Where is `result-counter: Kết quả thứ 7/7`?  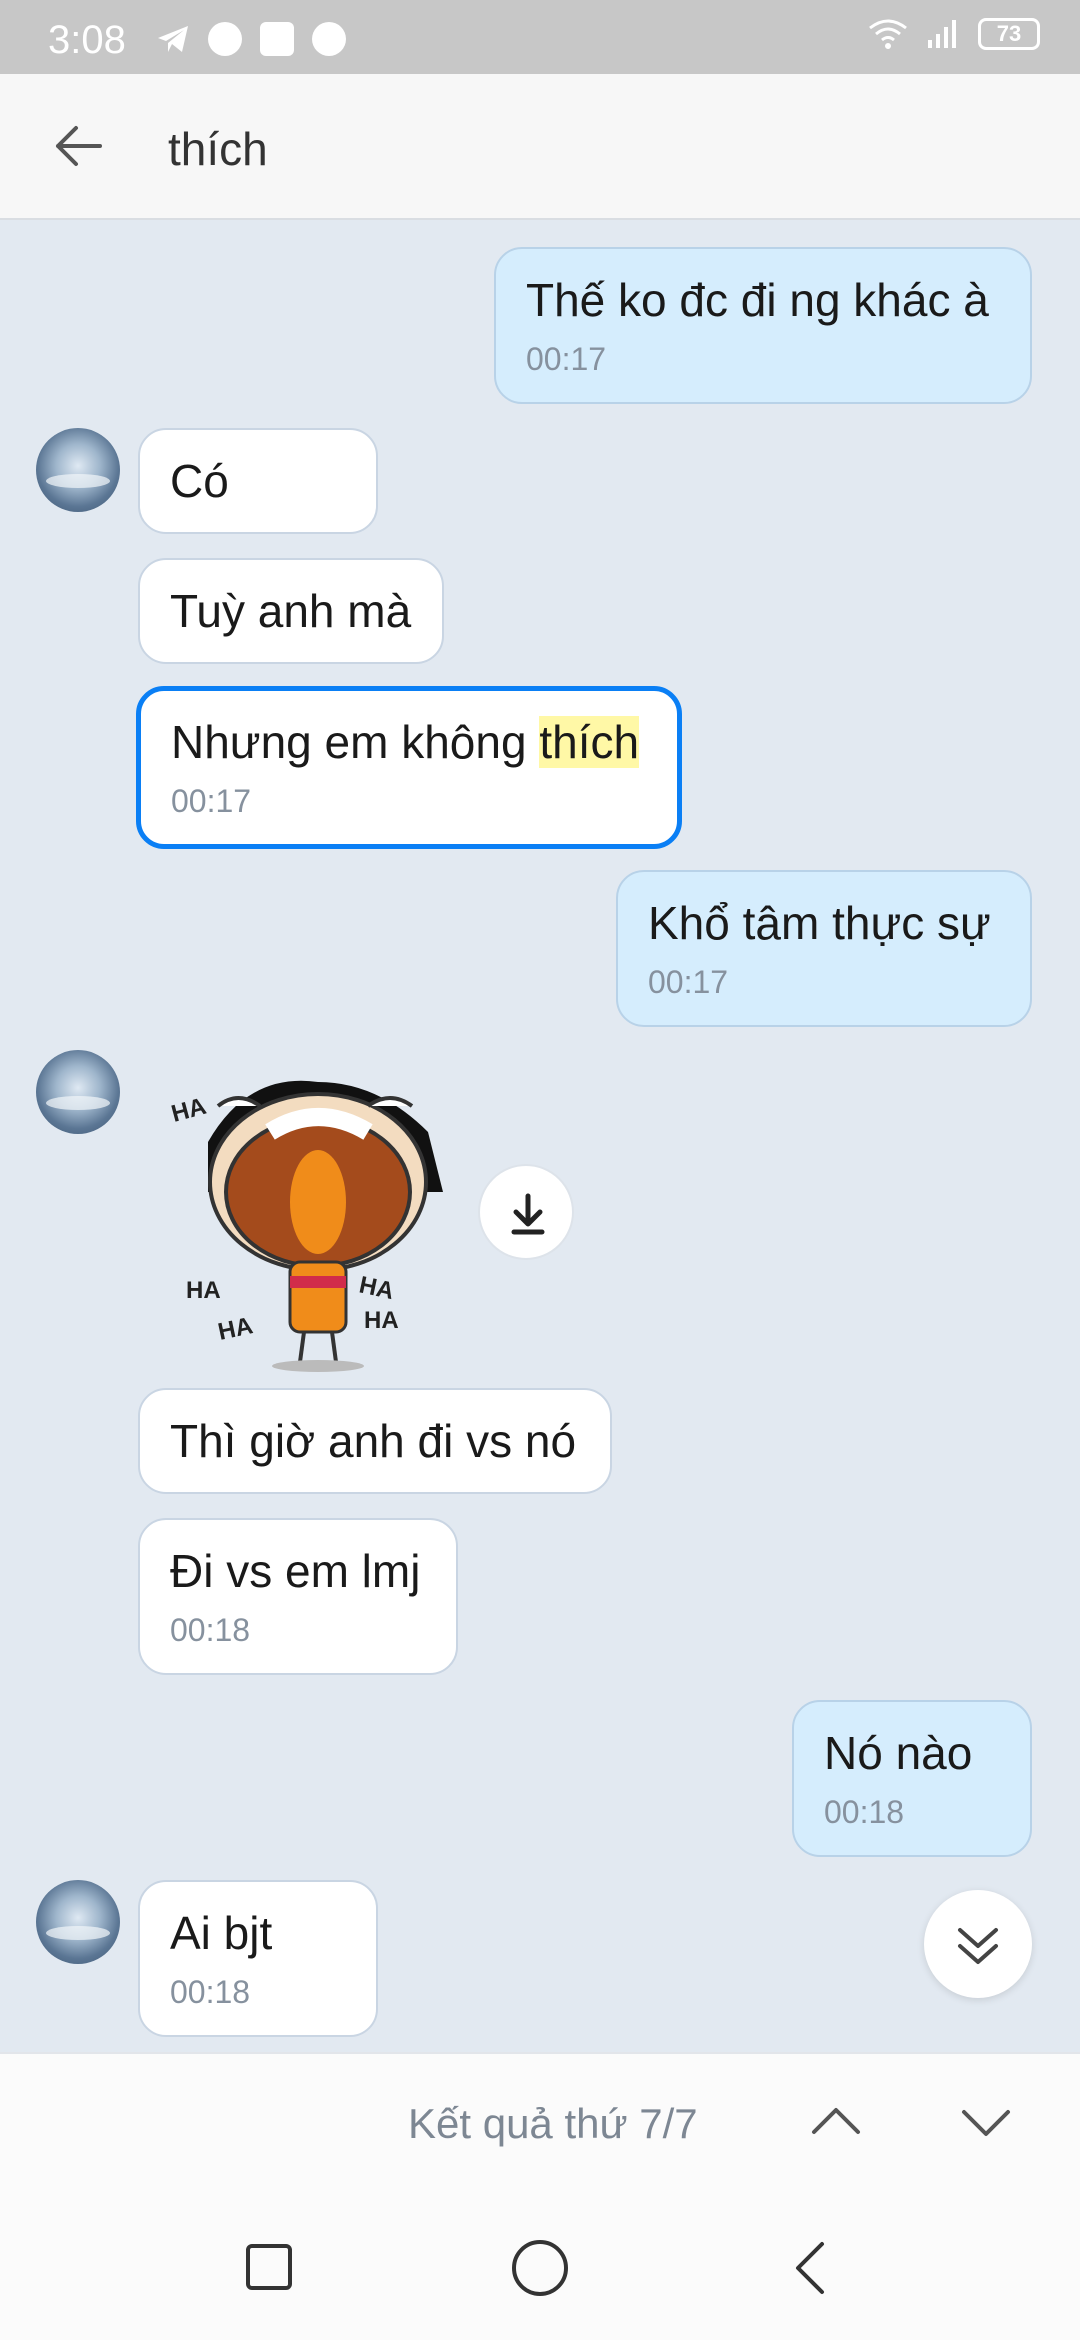 result-counter: Kết quả thứ 7/7 is located at coordinates (553, 2123).